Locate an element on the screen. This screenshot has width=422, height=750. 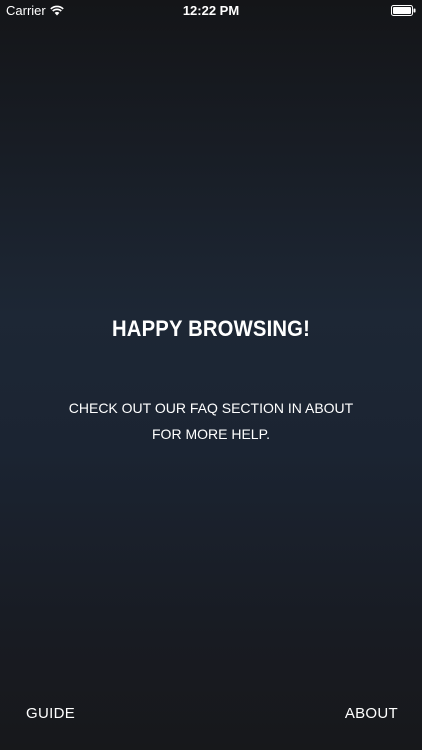
about-button: ABOUT is located at coordinates (371, 713).